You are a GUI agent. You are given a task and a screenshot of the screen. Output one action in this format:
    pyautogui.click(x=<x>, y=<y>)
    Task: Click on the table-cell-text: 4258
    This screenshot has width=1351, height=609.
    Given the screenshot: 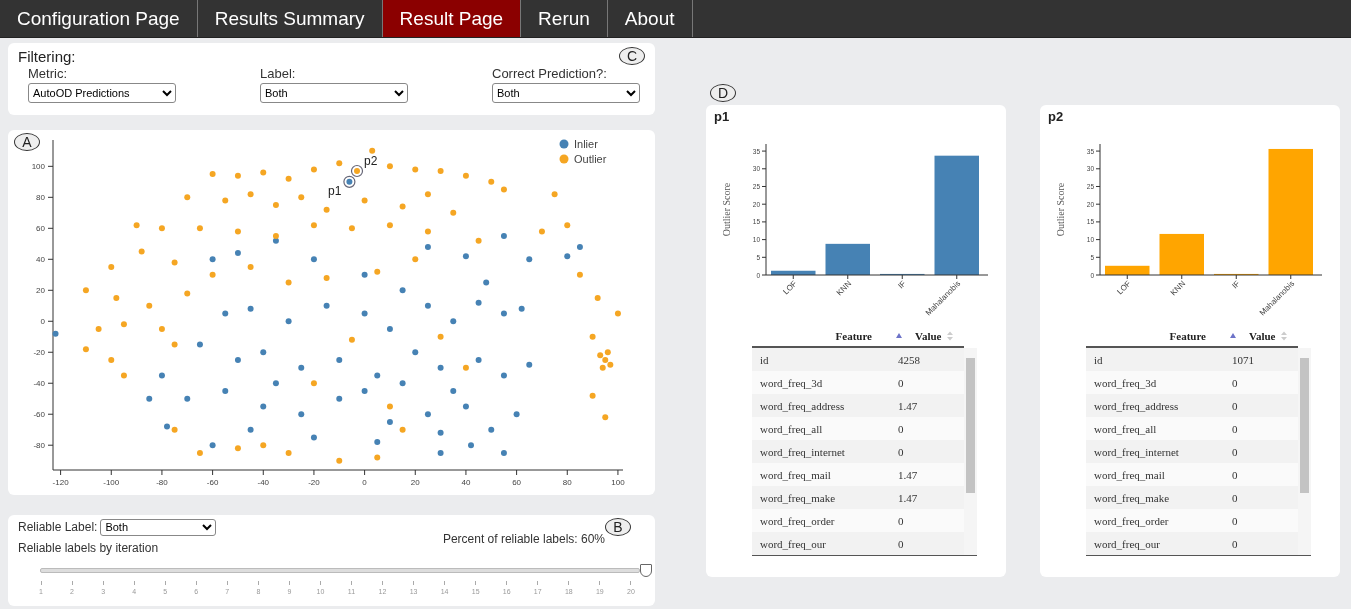 What is the action you would take?
    pyautogui.click(x=908, y=359)
    